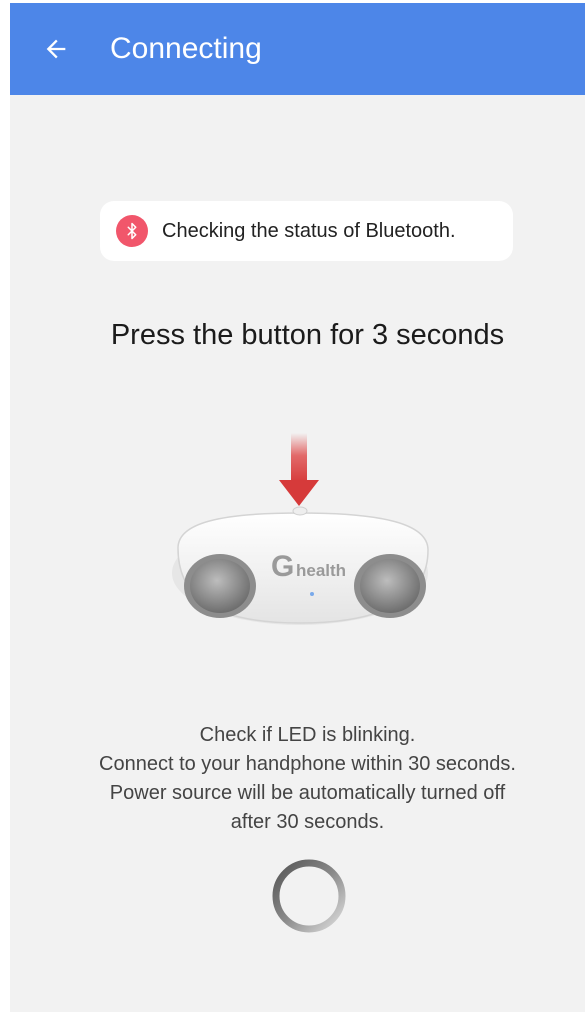  I want to click on instruction-line: Check if LED is blinking., so click(307, 735).